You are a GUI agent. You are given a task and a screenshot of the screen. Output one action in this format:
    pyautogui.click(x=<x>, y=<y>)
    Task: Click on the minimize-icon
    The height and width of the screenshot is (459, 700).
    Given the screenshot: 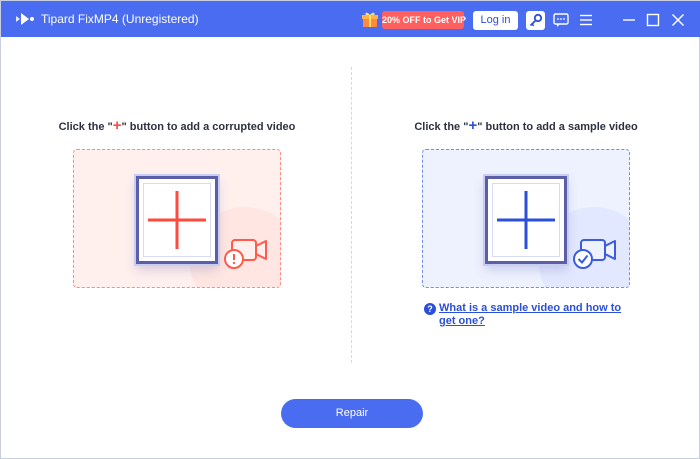 What is the action you would take?
    pyautogui.click(x=629, y=20)
    